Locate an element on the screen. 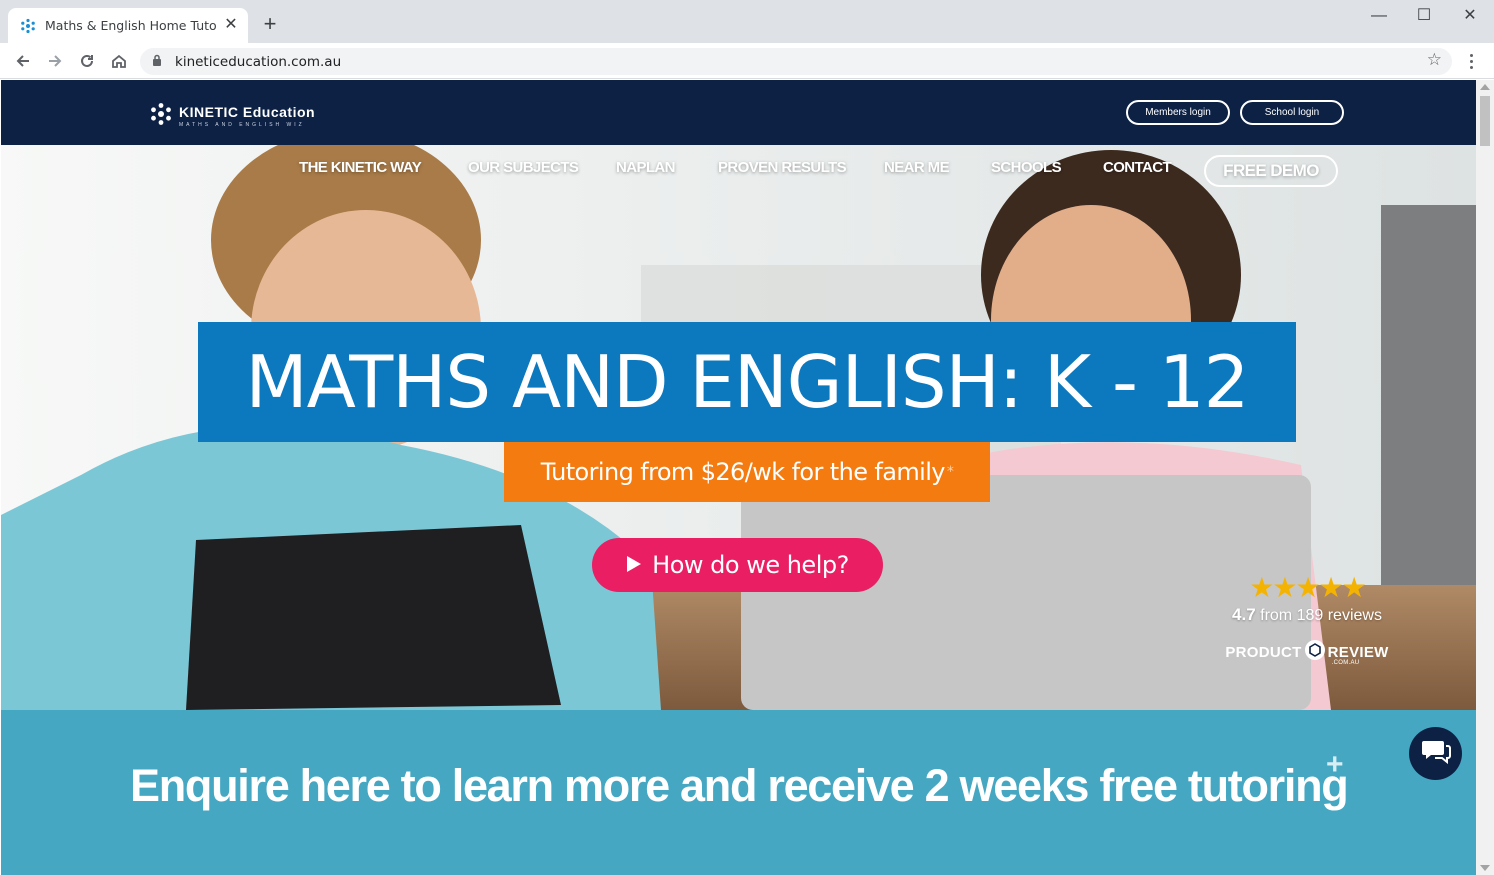 The image size is (1494, 875). close-window-button: ✕ is located at coordinates (1470, 16).